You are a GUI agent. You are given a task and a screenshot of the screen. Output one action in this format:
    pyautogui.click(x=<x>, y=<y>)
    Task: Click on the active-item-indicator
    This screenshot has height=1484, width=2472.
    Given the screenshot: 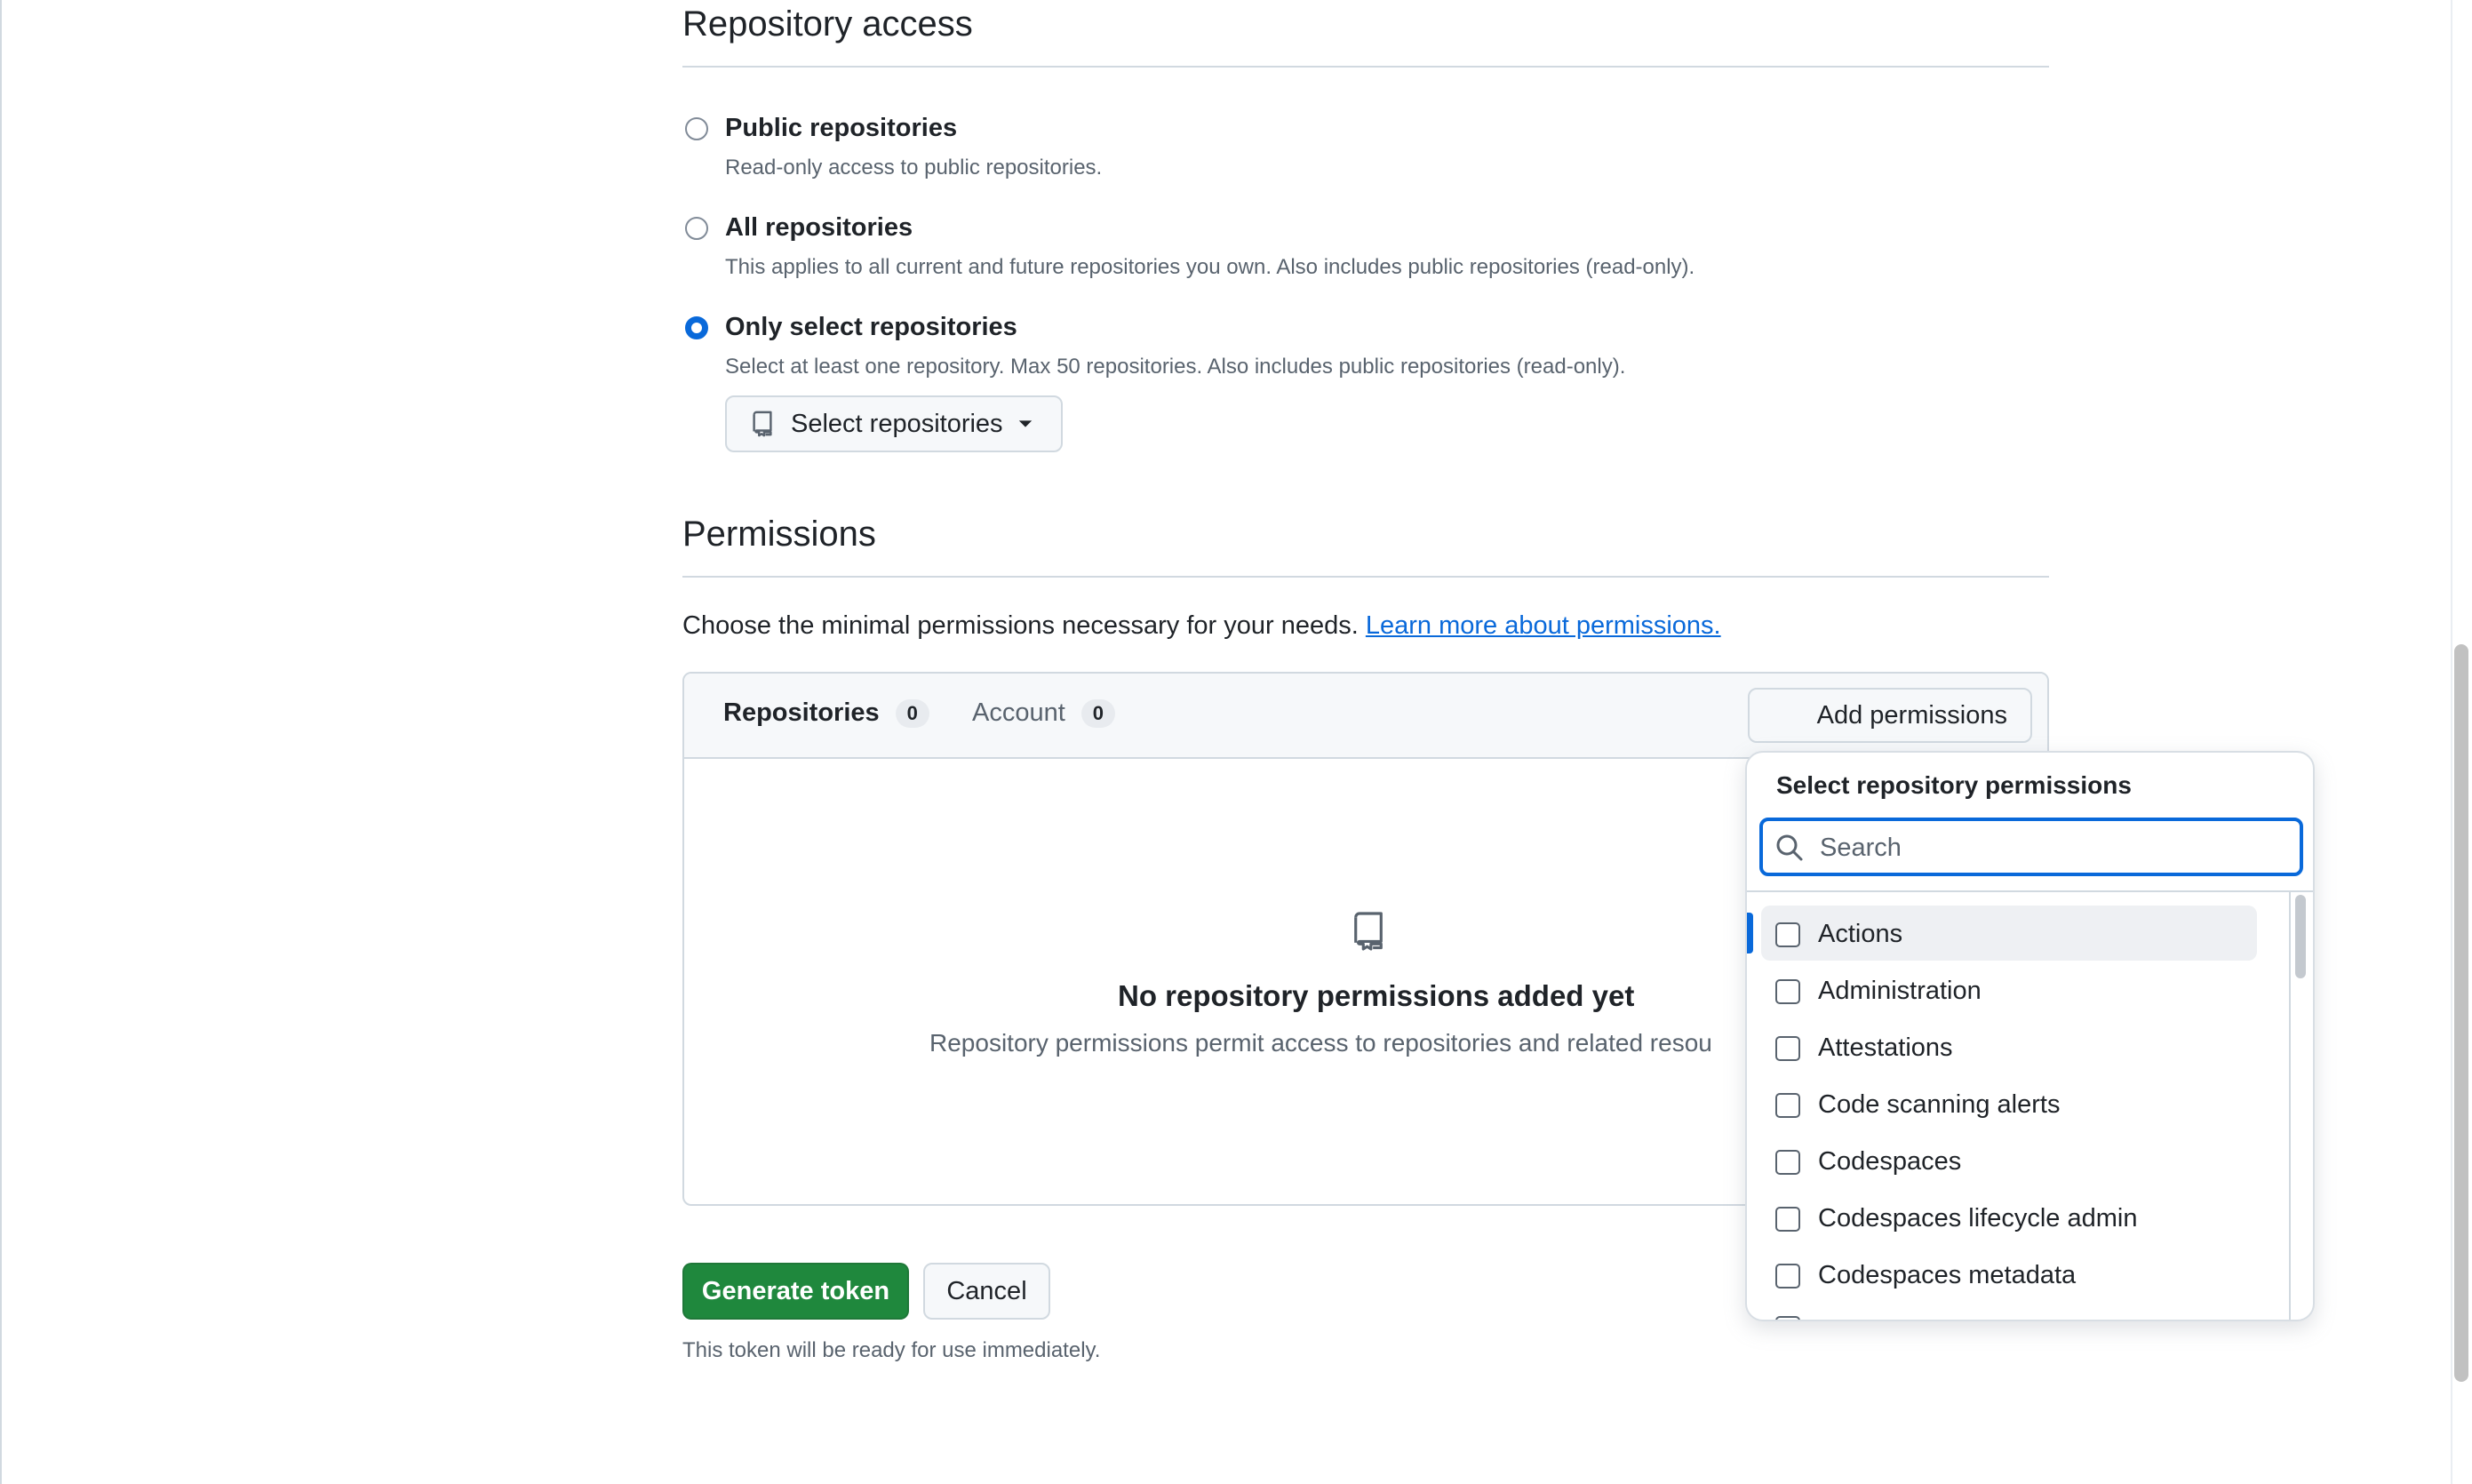 What is the action you would take?
    pyautogui.click(x=1750, y=933)
    